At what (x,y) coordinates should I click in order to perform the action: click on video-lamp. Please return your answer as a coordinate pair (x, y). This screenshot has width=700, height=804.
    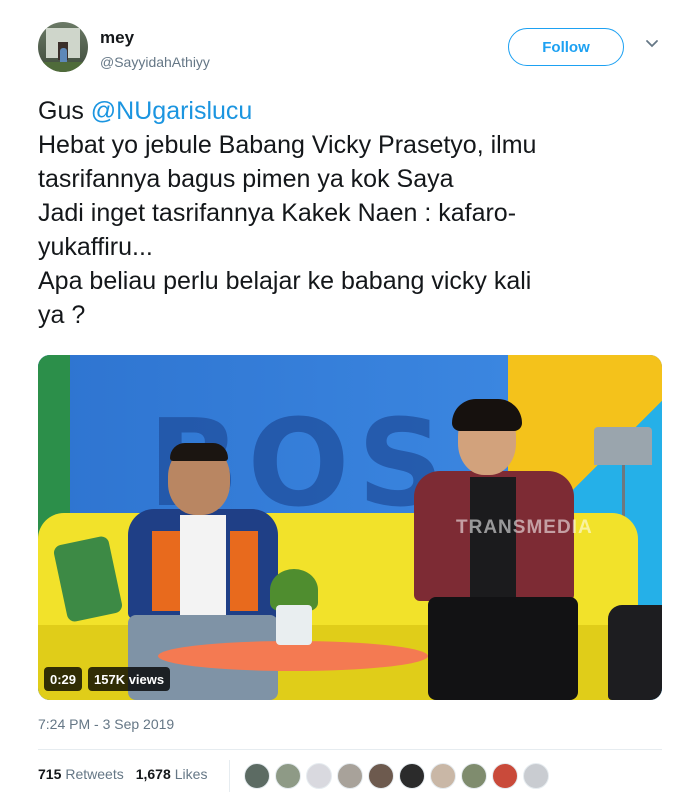
    Looking at the image, I should click on (623, 446).